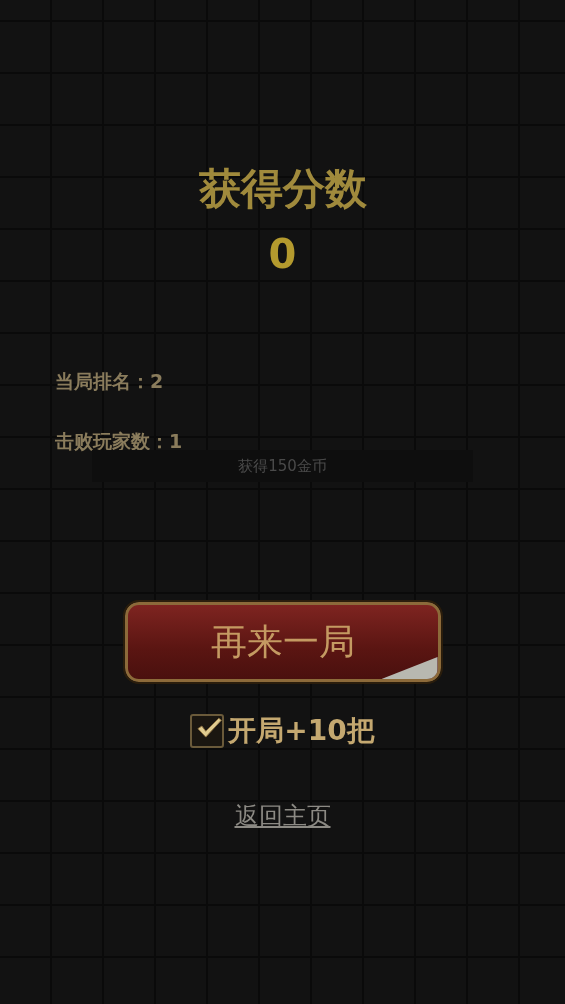 This screenshot has height=1004, width=565. Describe the element at coordinates (110, 381) in the screenshot. I see `stat-text: 当局排名：2` at that location.